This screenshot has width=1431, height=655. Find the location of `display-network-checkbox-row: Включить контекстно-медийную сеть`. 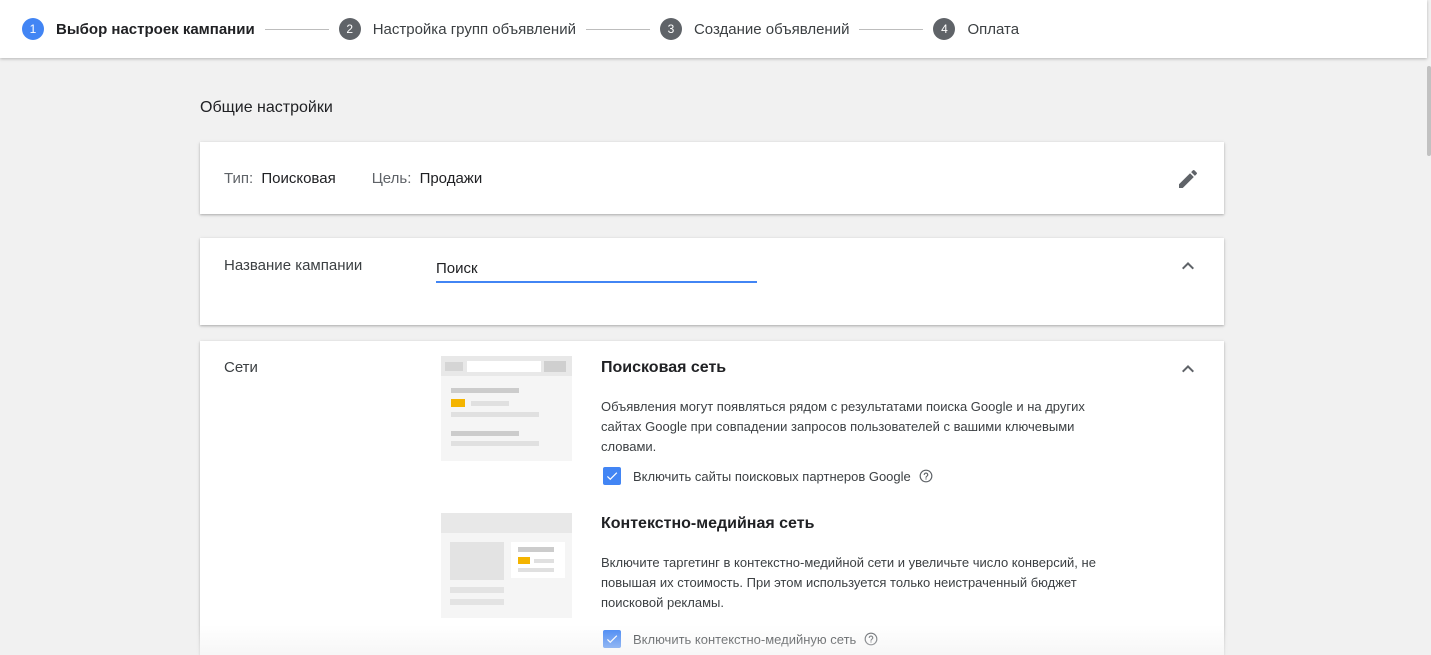

display-network-checkbox-row: Включить контекстно-медийную сеть is located at coordinates (740, 639).